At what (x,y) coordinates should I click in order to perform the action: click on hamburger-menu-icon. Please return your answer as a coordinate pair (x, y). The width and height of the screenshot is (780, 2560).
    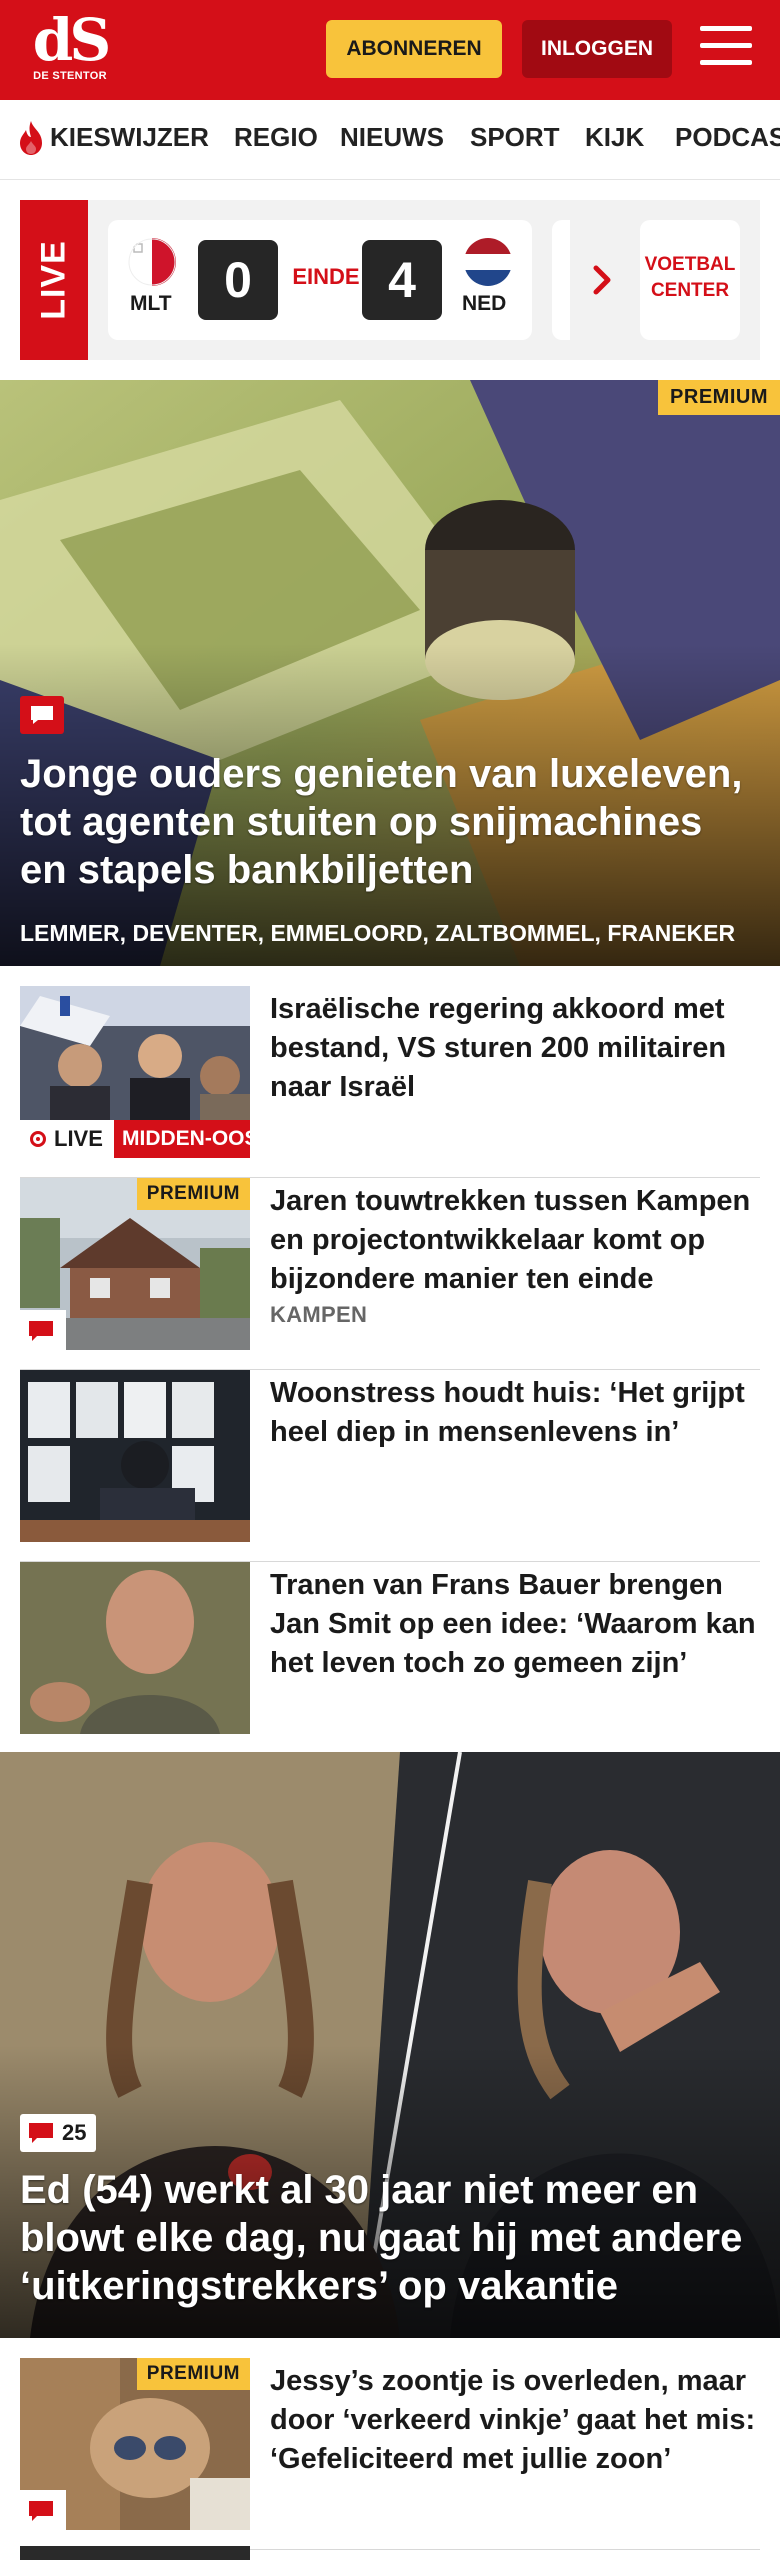
    Looking at the image, I should click on (726, 49).